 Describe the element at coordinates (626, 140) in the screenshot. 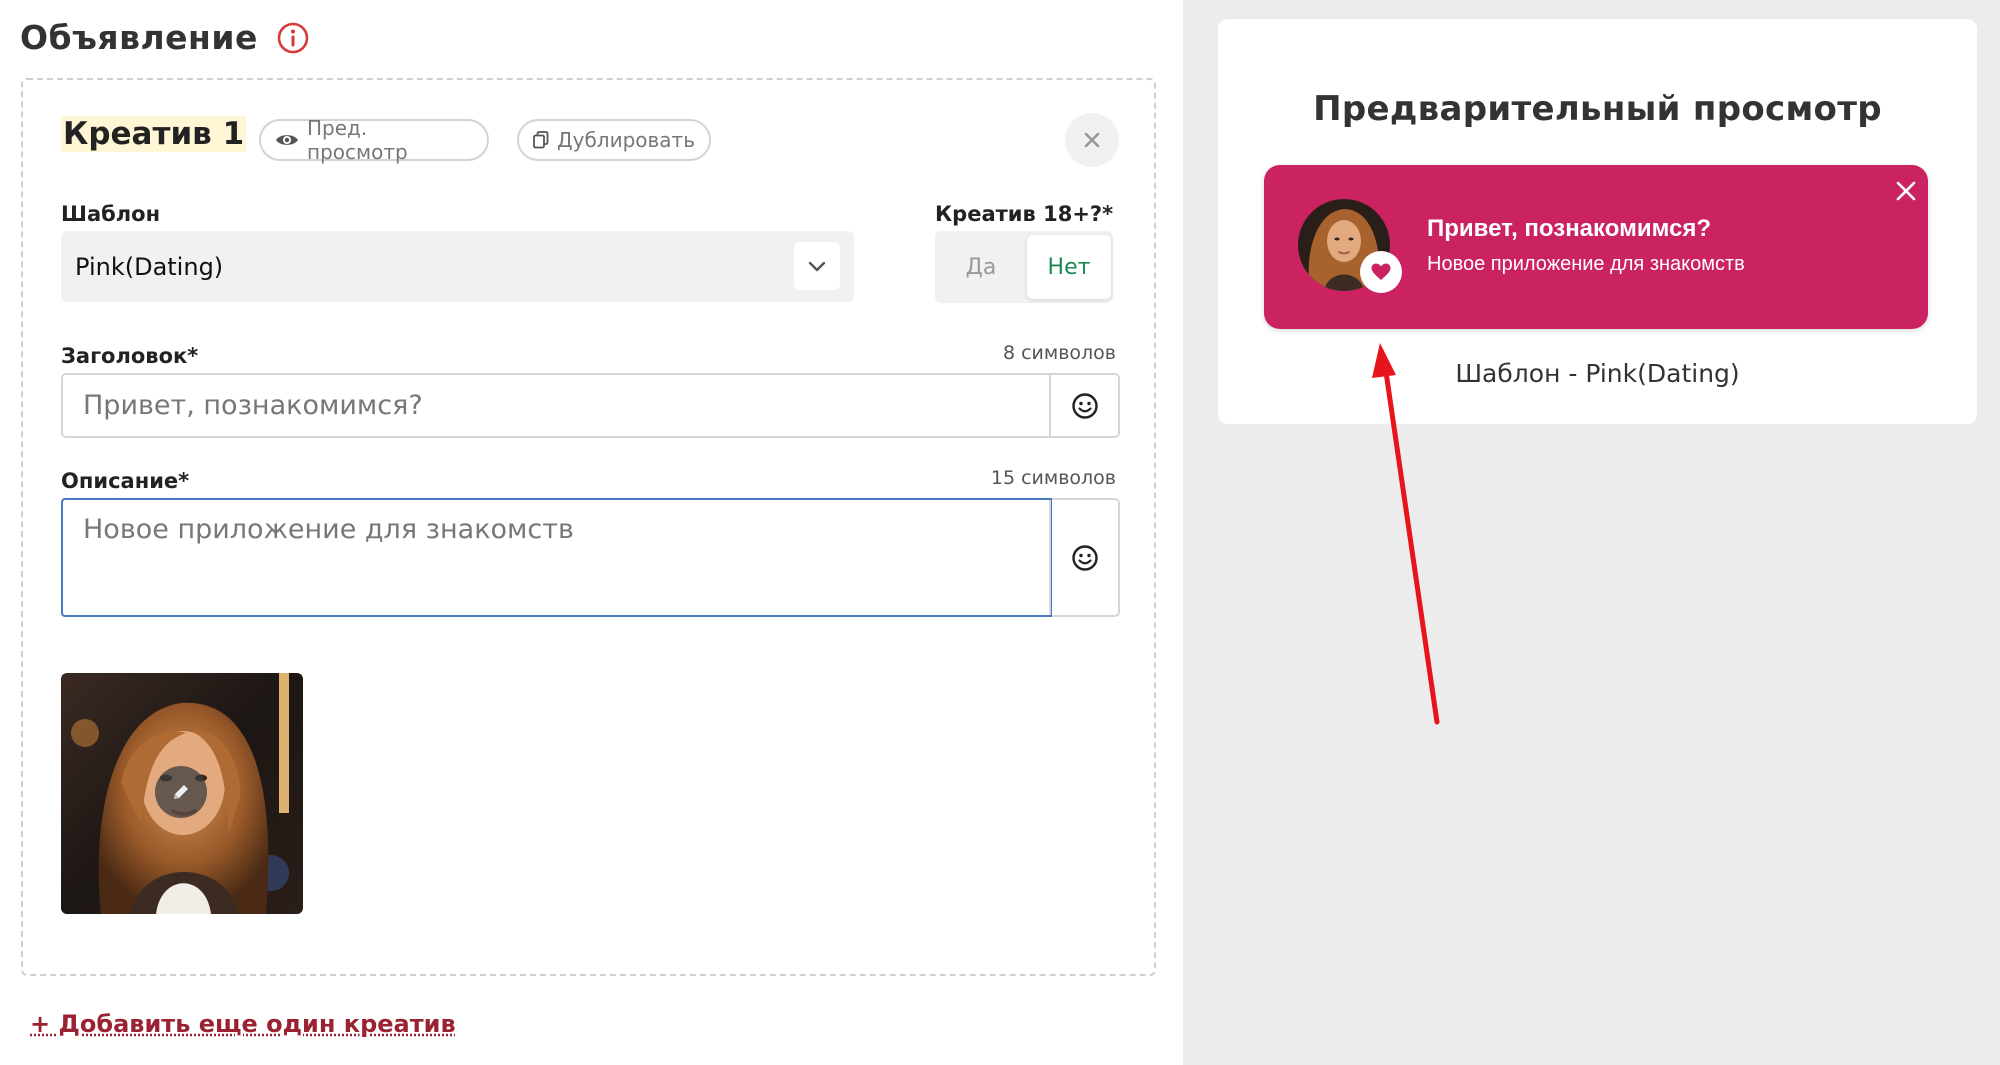

I see `duplicate-button-label: Дублировать` at that location.